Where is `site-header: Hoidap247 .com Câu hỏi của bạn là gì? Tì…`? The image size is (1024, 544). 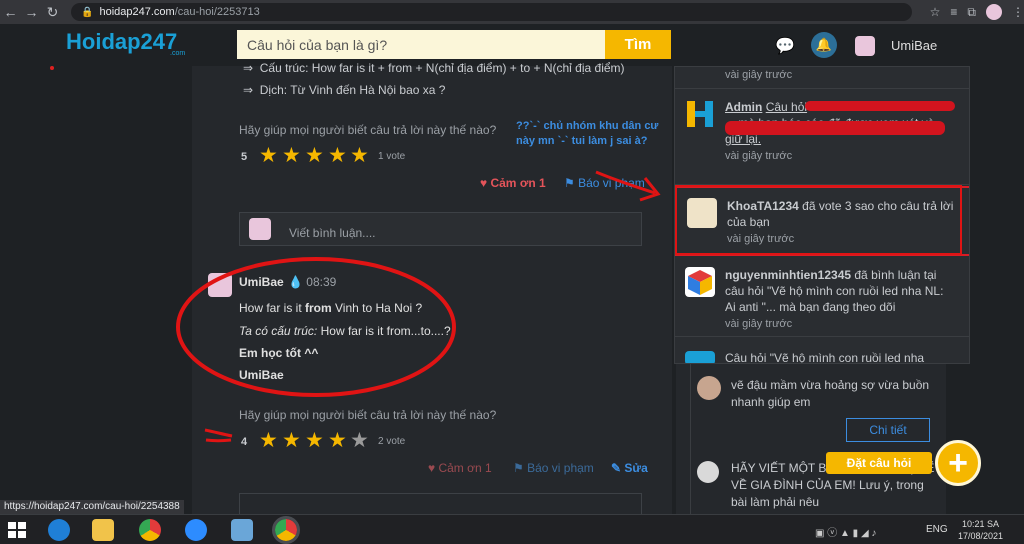
site-header: Hoidap247 .com Câu hỏi của bạn là gì? Tì… is located at coordinates (512, 45).